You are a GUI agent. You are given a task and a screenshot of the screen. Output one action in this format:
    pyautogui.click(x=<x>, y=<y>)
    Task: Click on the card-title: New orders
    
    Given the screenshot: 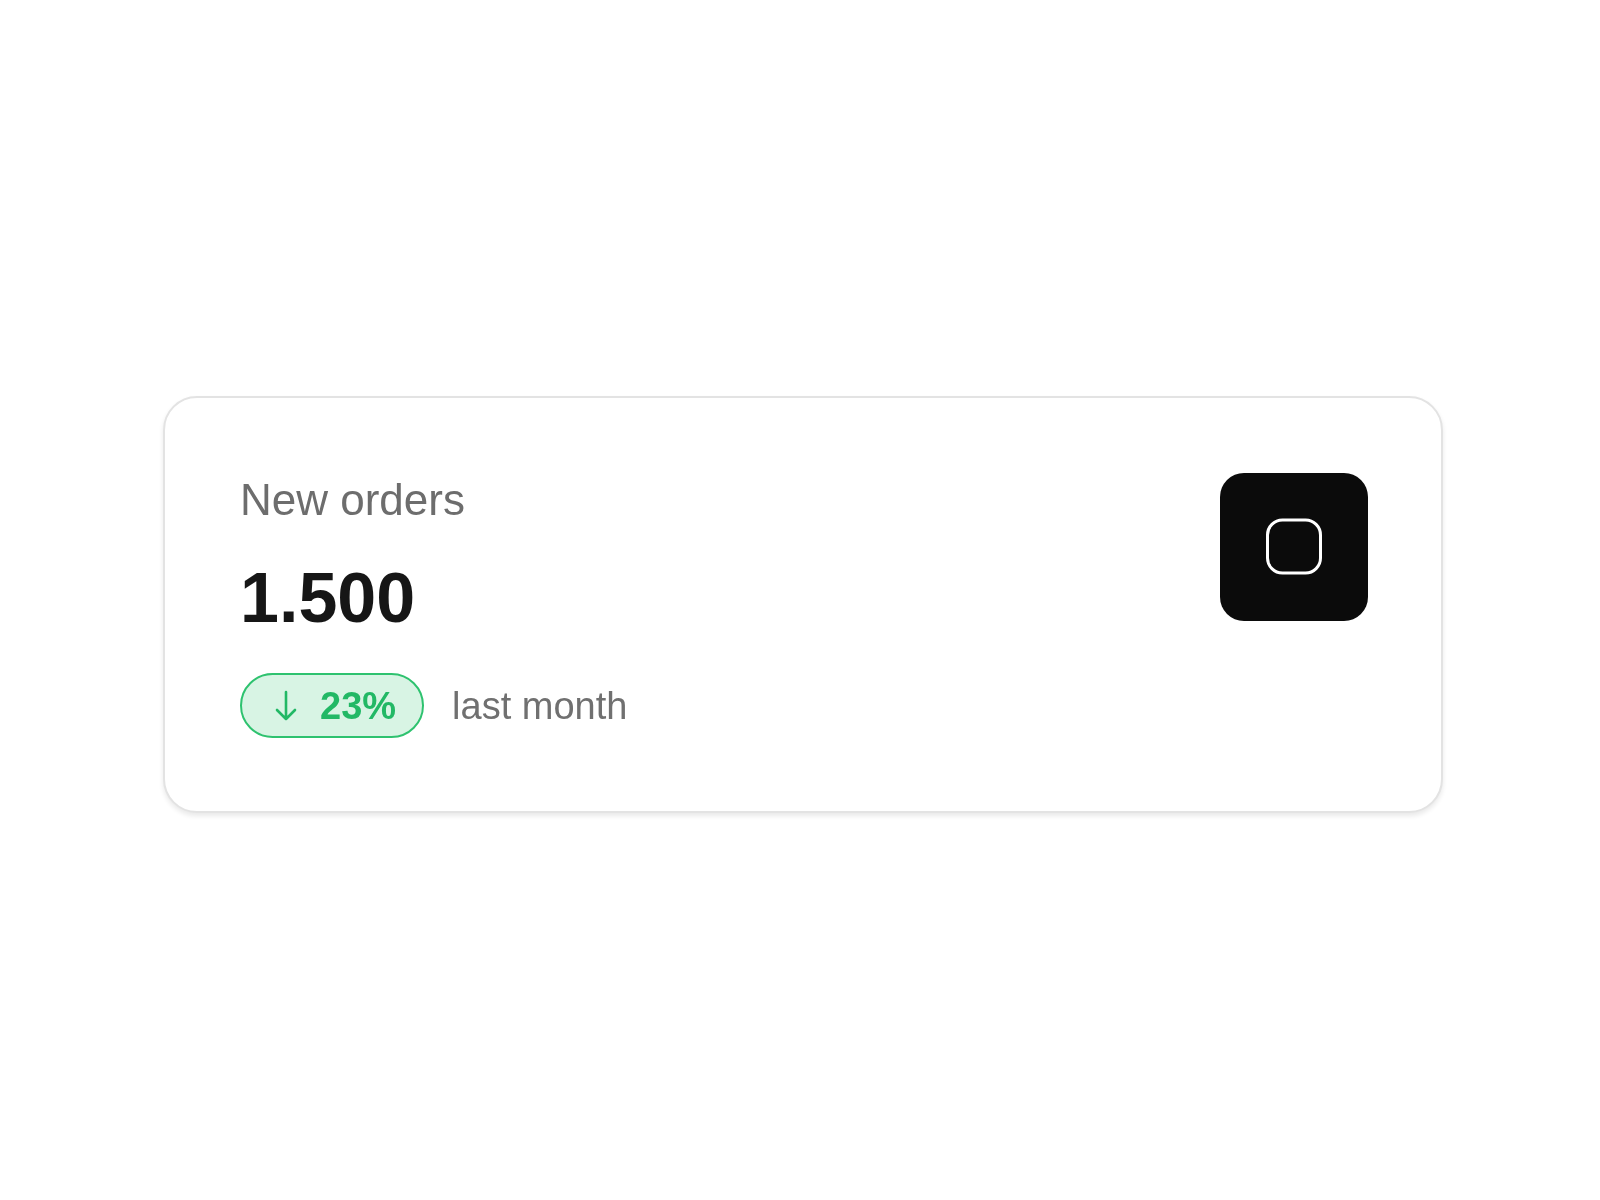 What is the action you would take?
    pyautogui.click(x=352, y=500)
    